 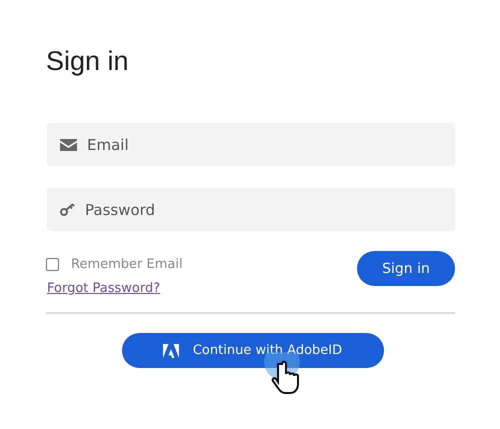 What do you see at coordinates (270, 144) in the screenshot?
I see `email-input: Email` at bounding box center [270, 144].